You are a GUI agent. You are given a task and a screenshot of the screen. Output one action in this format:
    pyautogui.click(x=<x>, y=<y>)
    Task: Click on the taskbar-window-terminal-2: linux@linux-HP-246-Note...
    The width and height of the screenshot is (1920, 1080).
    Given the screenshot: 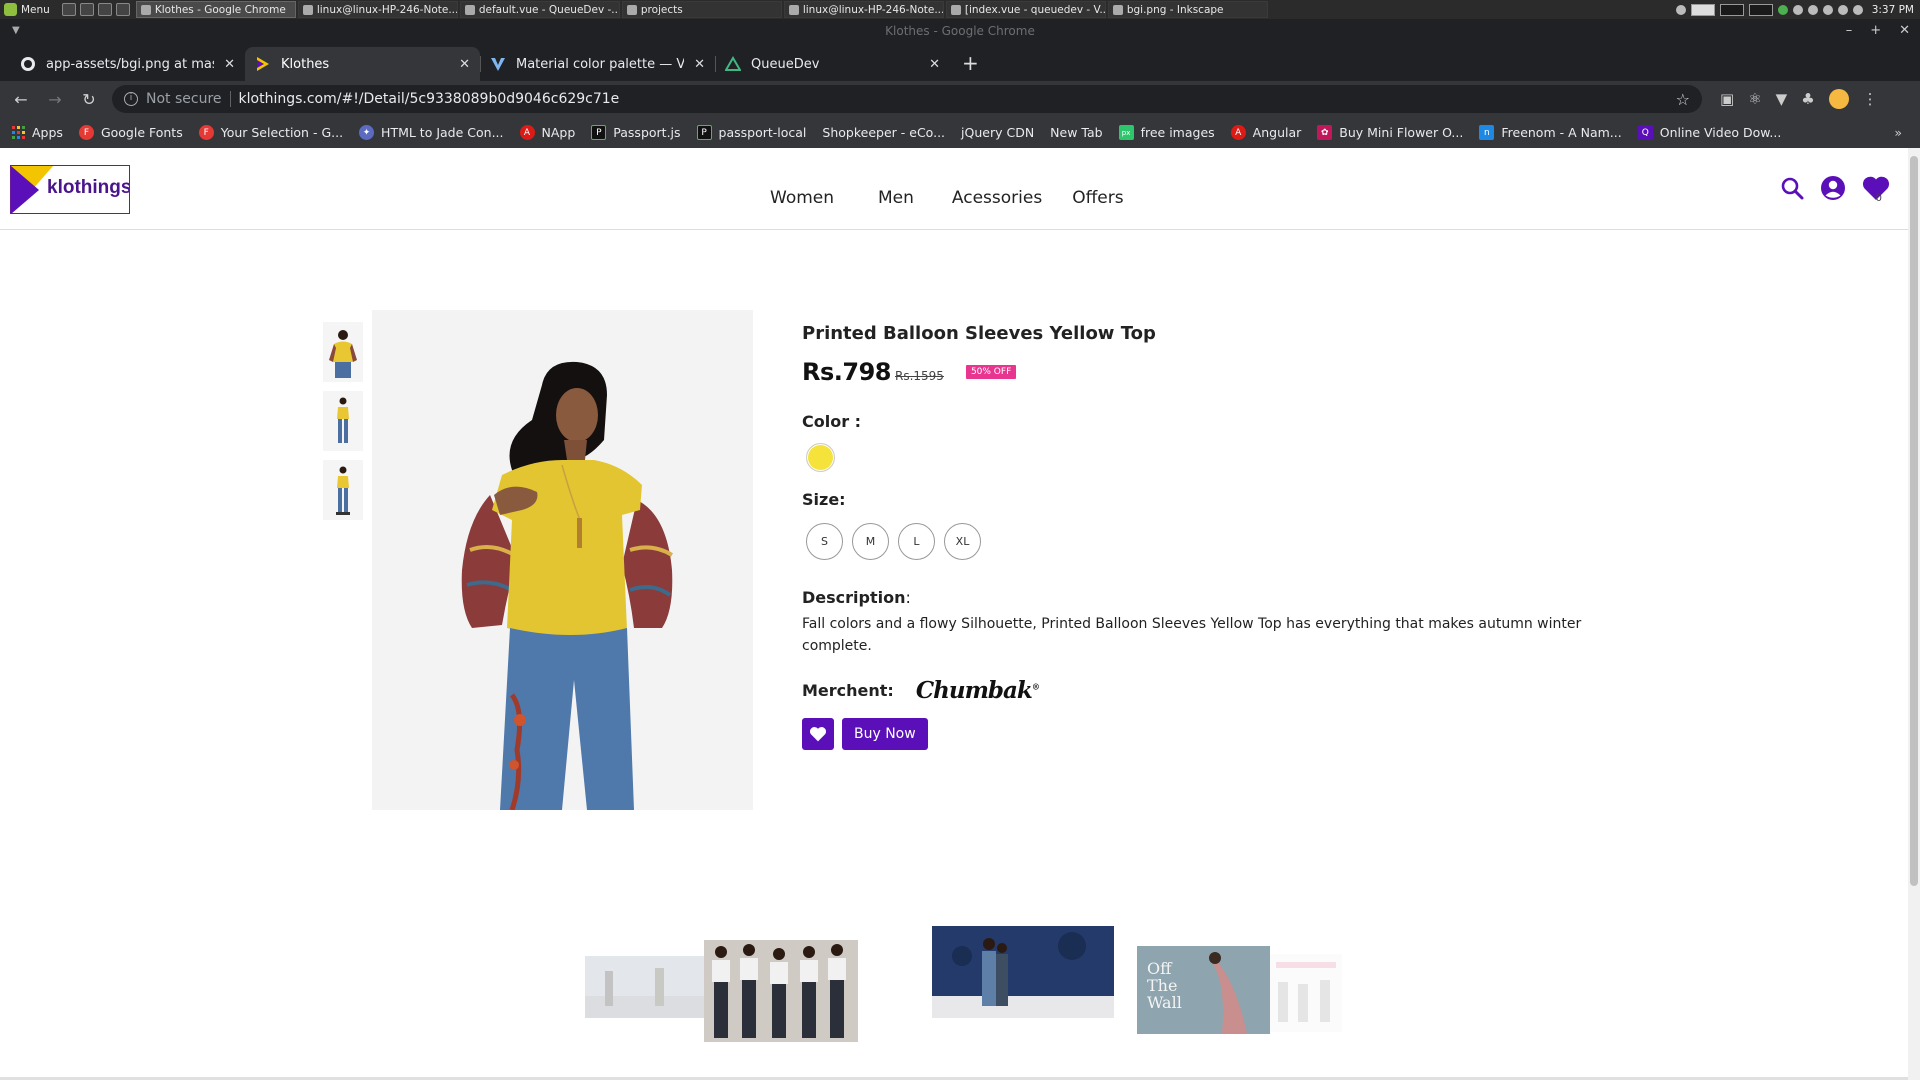 What is the action you would take?
    pyautogui.click(x=863, y=9)
    